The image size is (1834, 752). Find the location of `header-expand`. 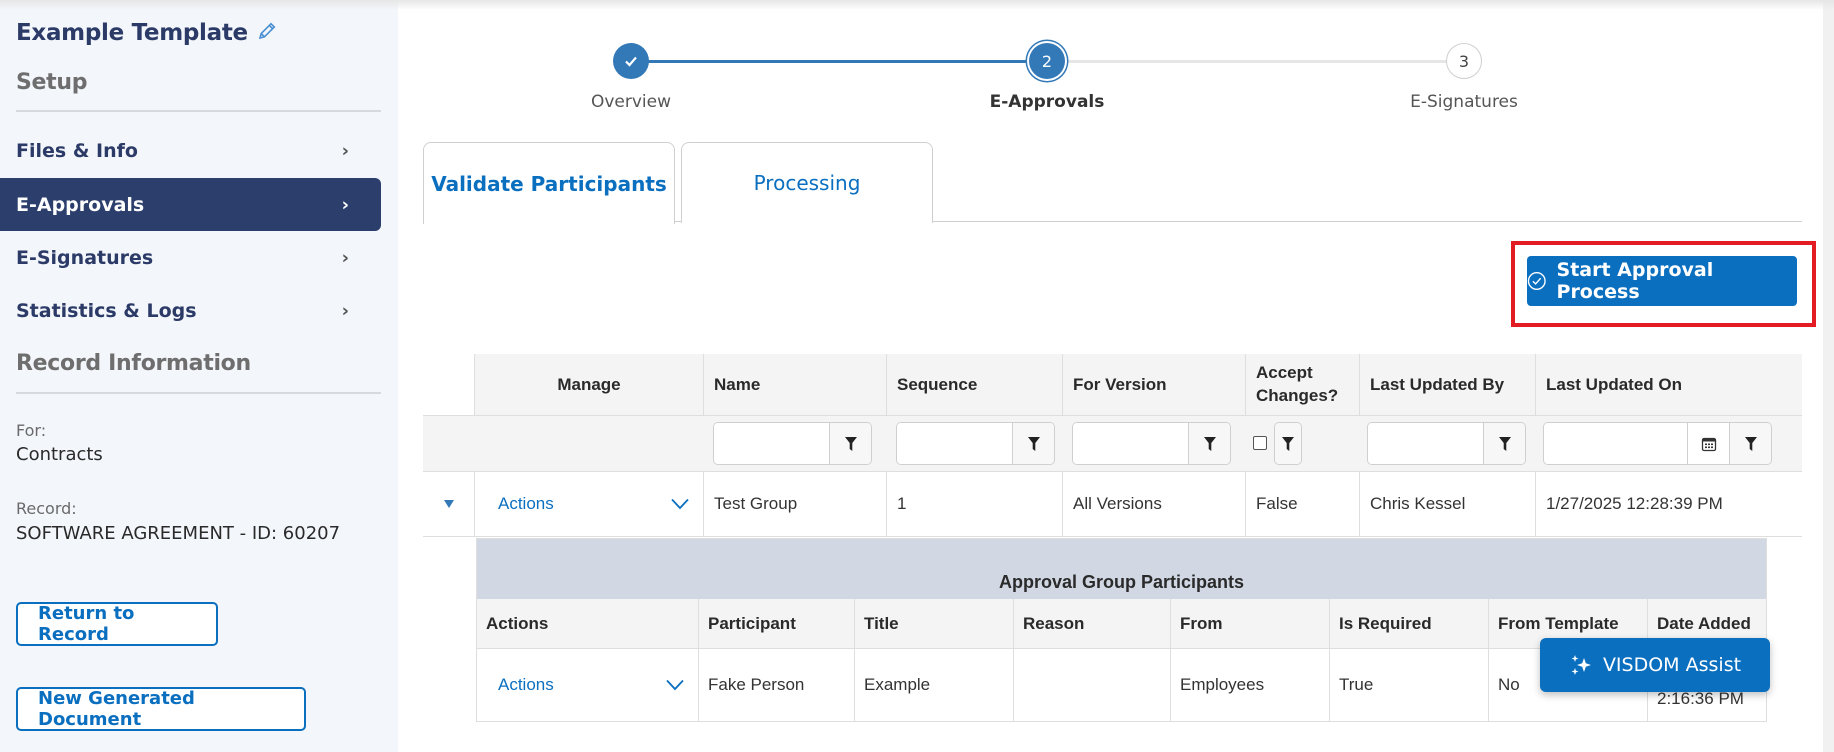

header-expand is located at coordinates (448, 384).